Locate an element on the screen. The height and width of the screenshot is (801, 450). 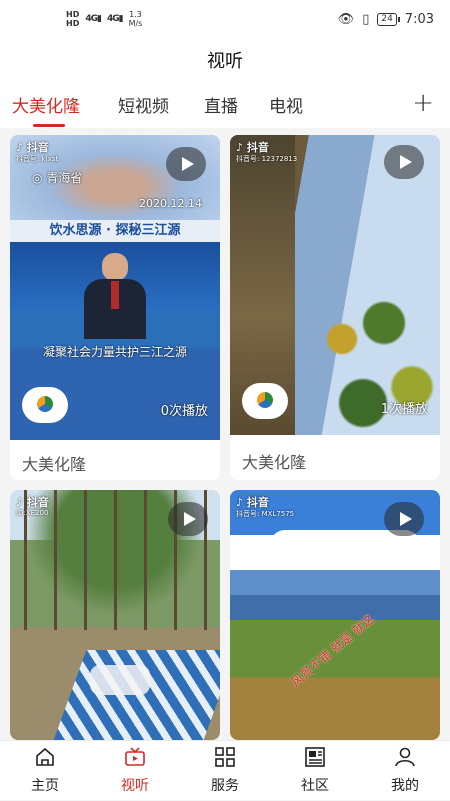
bottom-navigation: 主页 视听 服务 社区 我的 is located at coordinates (225, 770).